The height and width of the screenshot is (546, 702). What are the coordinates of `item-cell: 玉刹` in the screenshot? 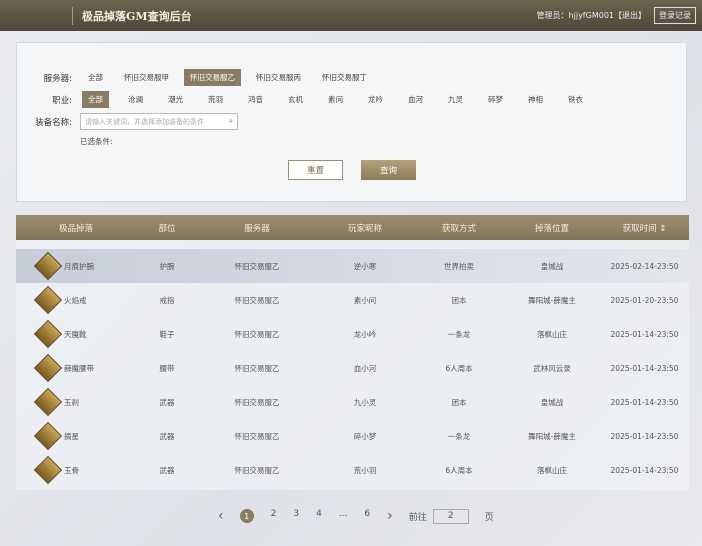 It's located at (76, 402).